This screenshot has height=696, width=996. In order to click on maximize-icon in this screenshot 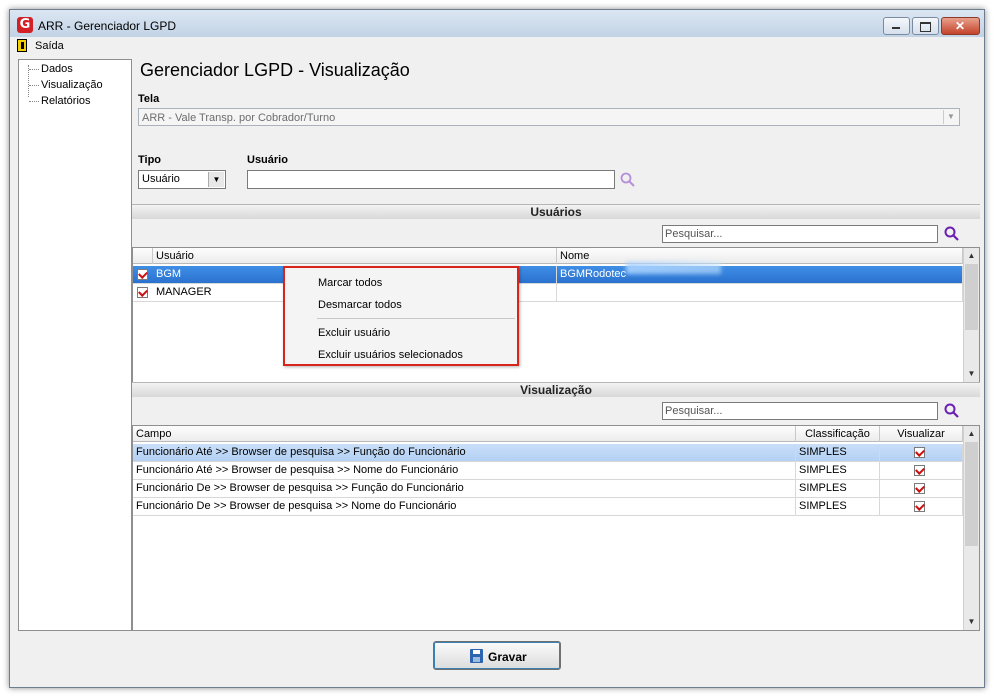, I will do `click(925, 27)`.